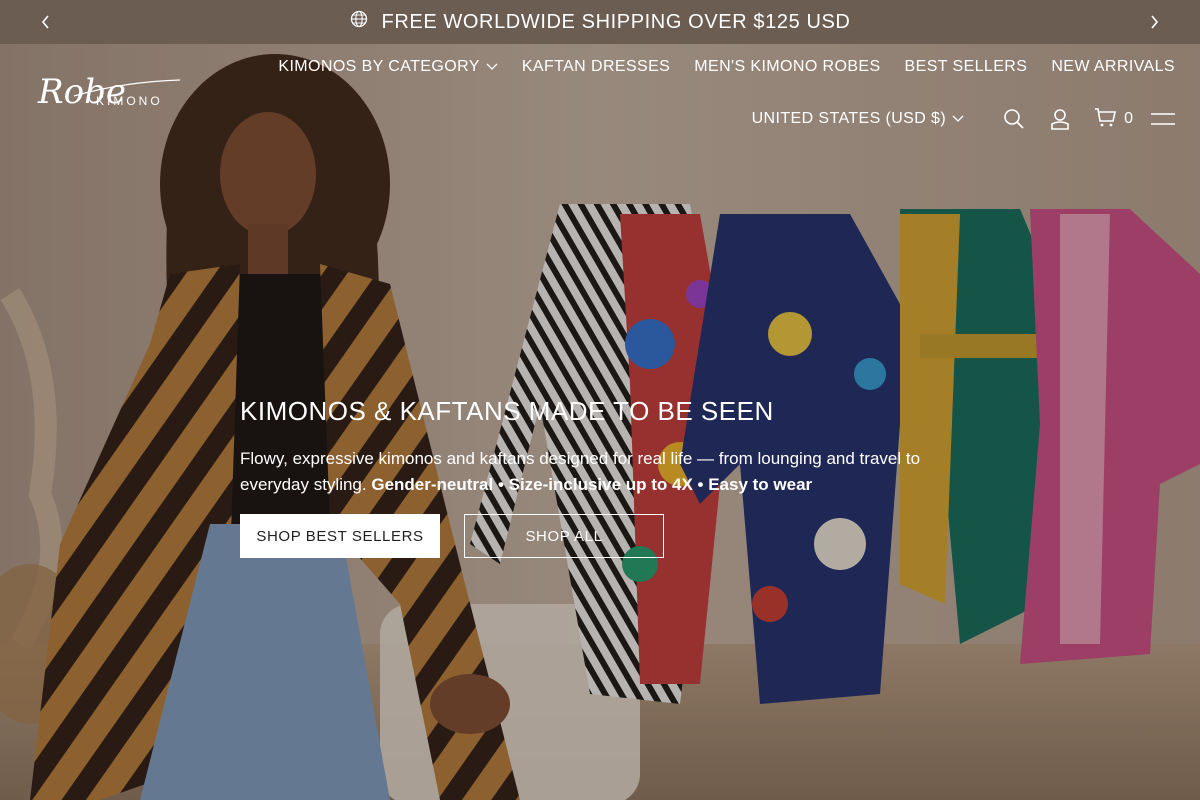 This screenshot has width=1200, height=800. I want to click on utility-bar: UNITED STATES (USD $) 0, so click(963, 119).